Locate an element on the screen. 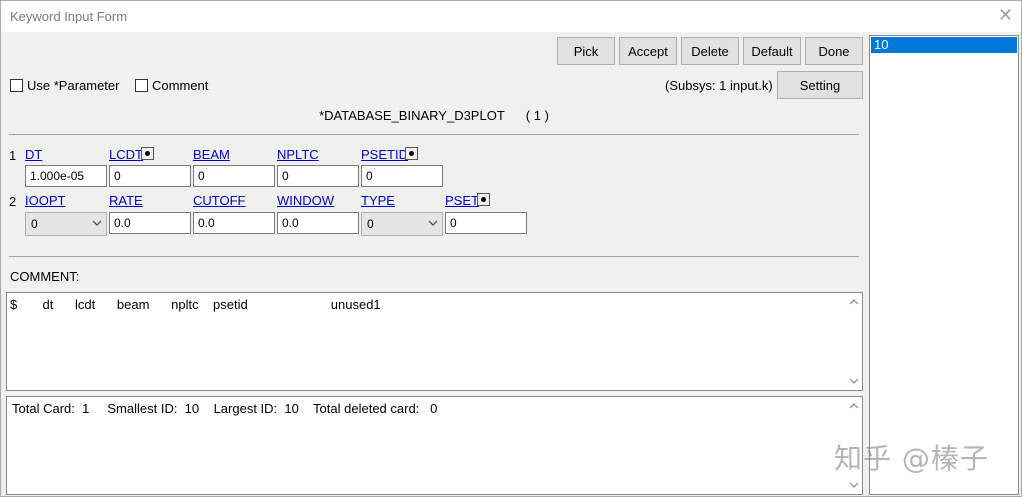  field-label-psetid: PSETID is located at coordinates (384, 154).